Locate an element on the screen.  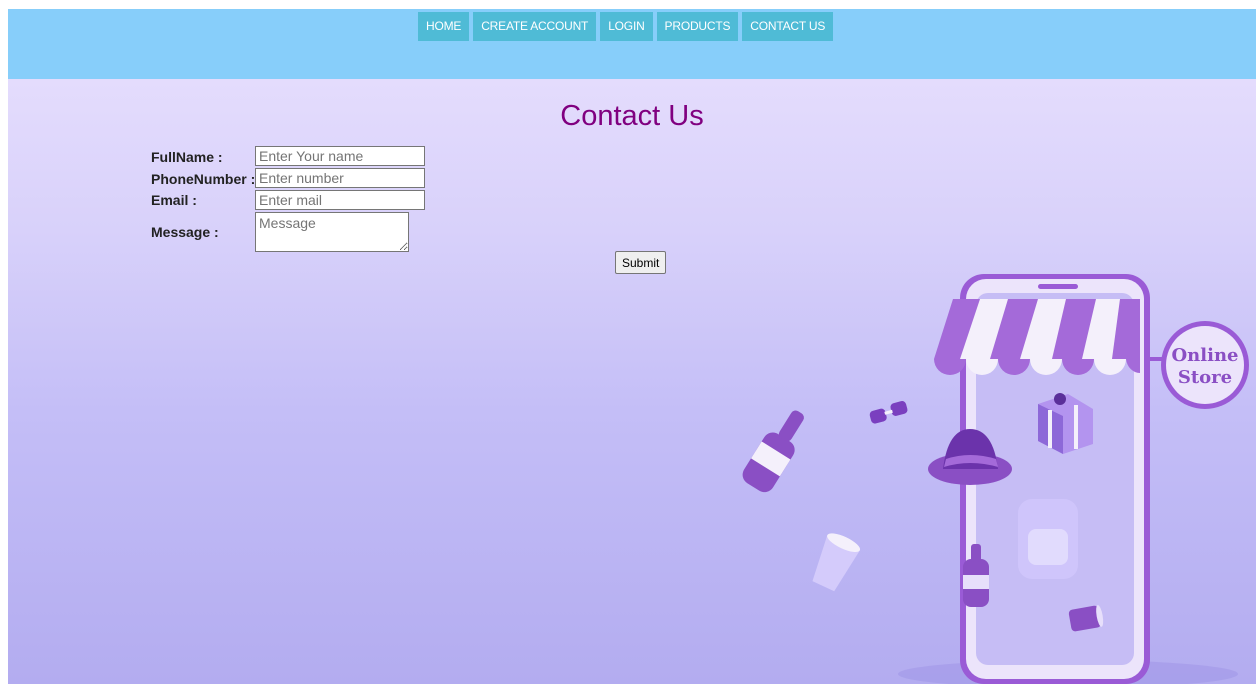
email-label: Email : is located at coordinates (174, 200).